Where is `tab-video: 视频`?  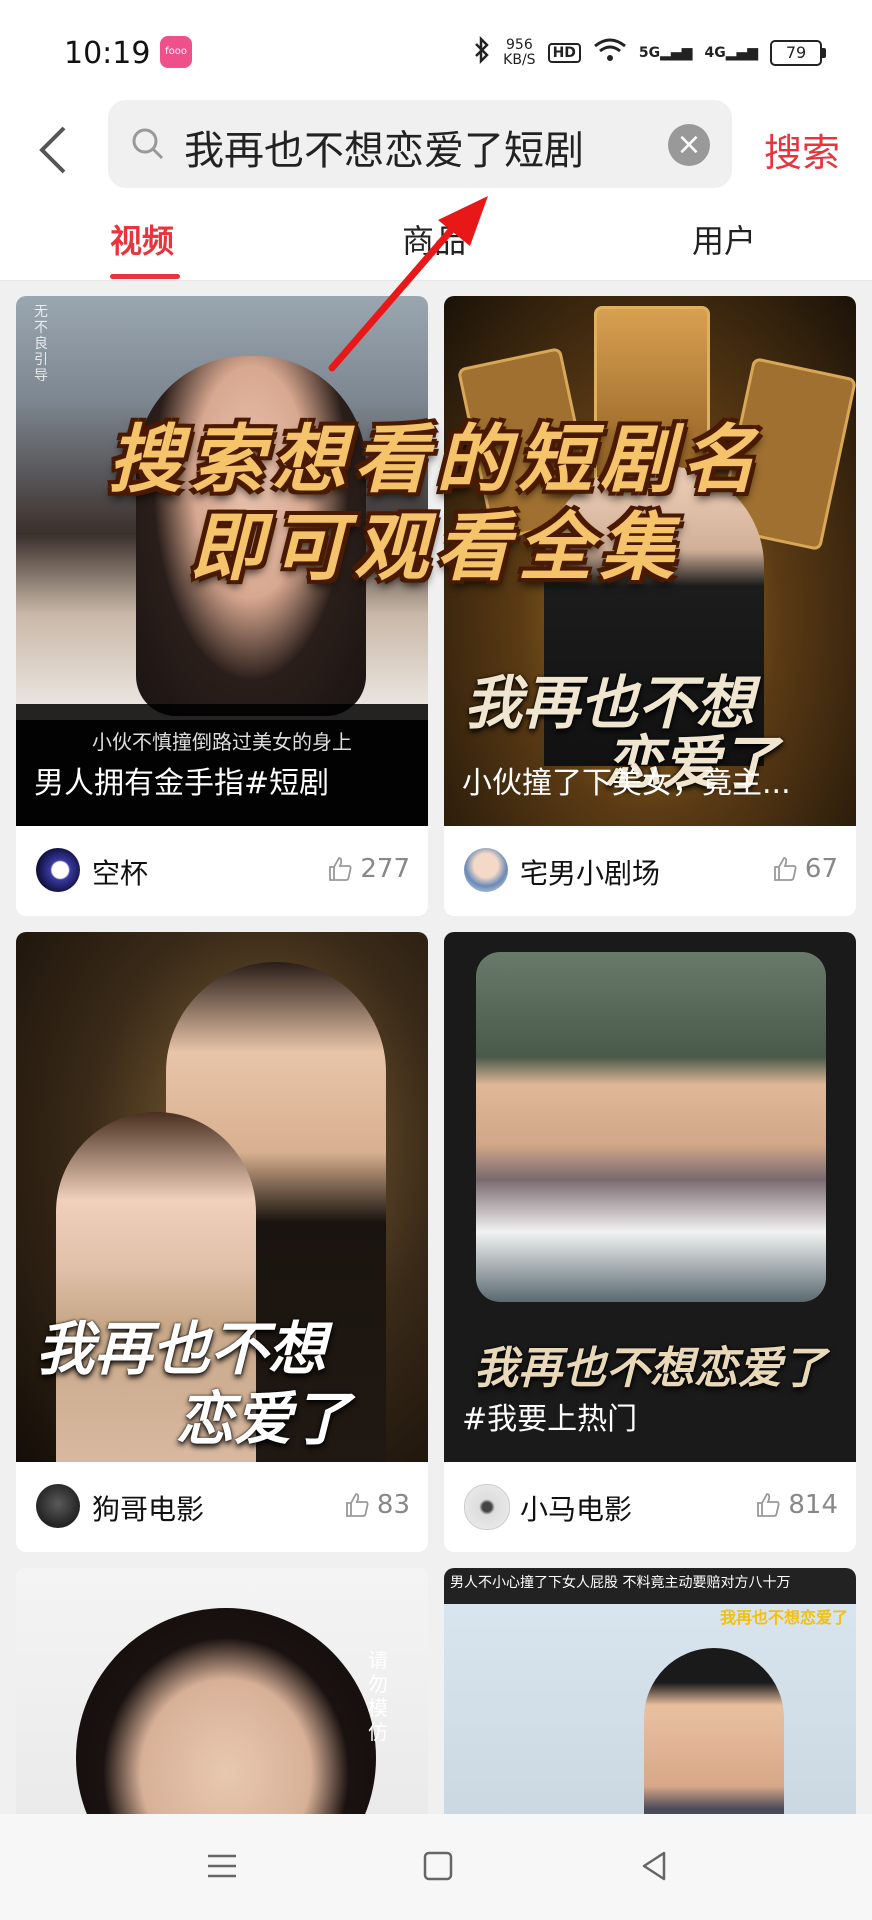
tab-video: 视频 is located at coordinates (142, 239).